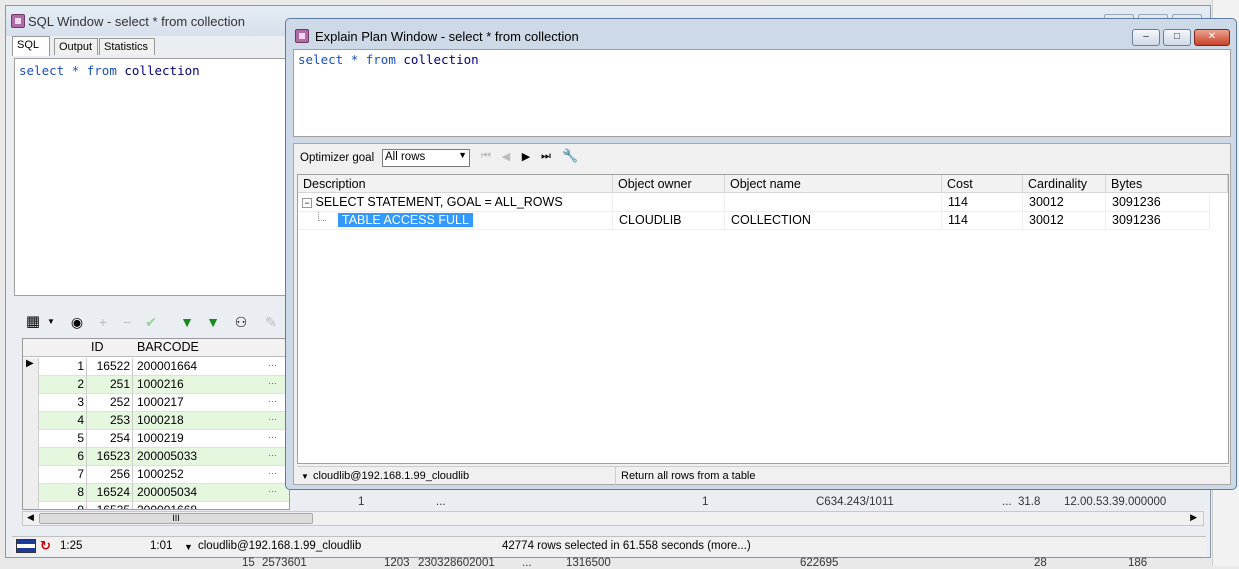 Image resolution: width=1239 pixels, height=569 pixels. What do you see at coordinates (209, 457) in the screenshot?
I see `barcode-cell: 200005033` at bounding box center [209, 457].